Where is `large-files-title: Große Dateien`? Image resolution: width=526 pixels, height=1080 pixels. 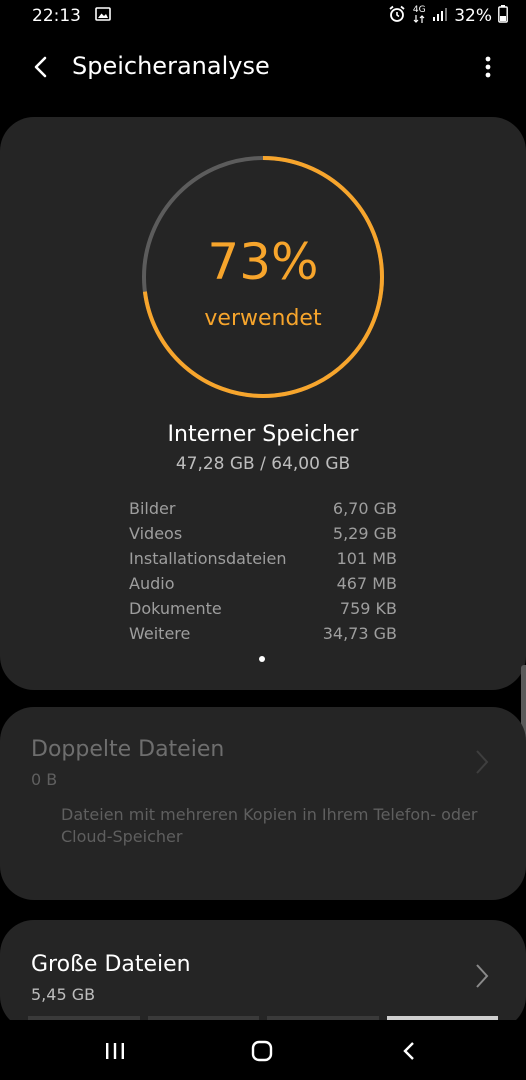 large-files-title: Große Dateien is located at coordinates (111, 964).